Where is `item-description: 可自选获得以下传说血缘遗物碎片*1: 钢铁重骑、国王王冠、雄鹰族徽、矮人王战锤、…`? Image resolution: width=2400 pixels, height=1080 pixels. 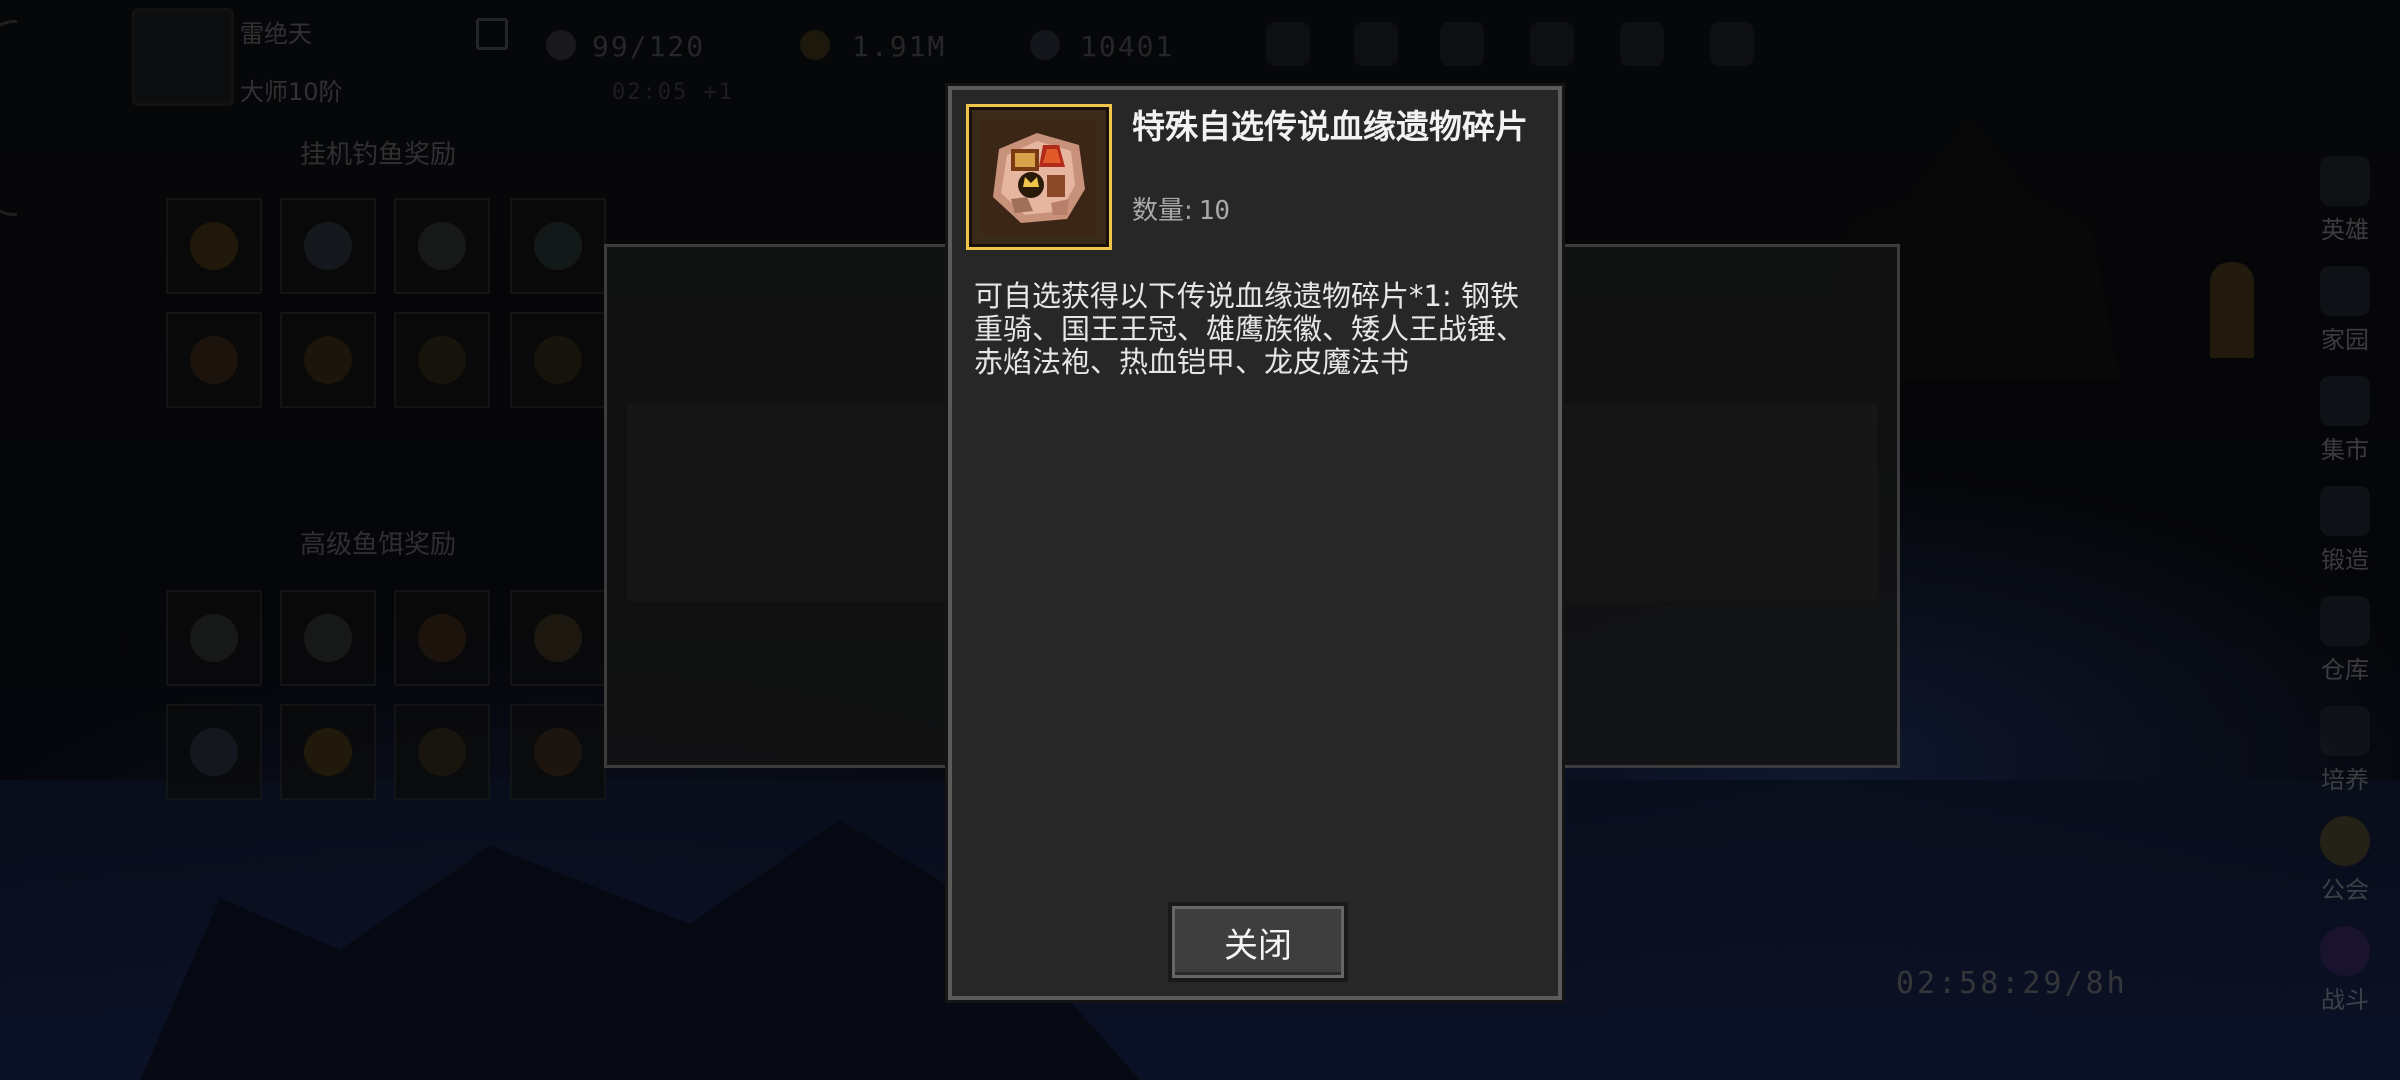
item-description: 可自选获得以下传说血缘遗物碎片*1: 钢铁重骑、国王王冠、雄鹰族徽、矮人王战锤、… is located at coordinates (1250, 329).